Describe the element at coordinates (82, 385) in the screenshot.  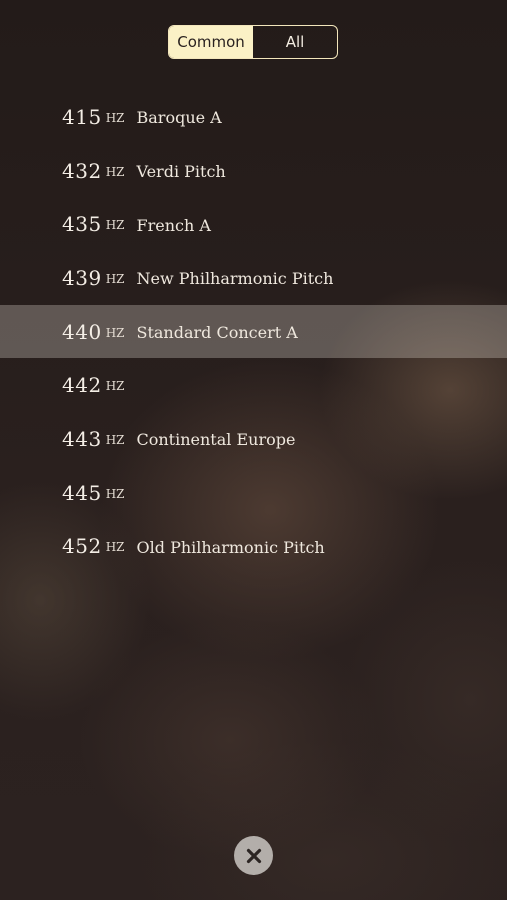
I see `pitch-frequency: 442` at that location.